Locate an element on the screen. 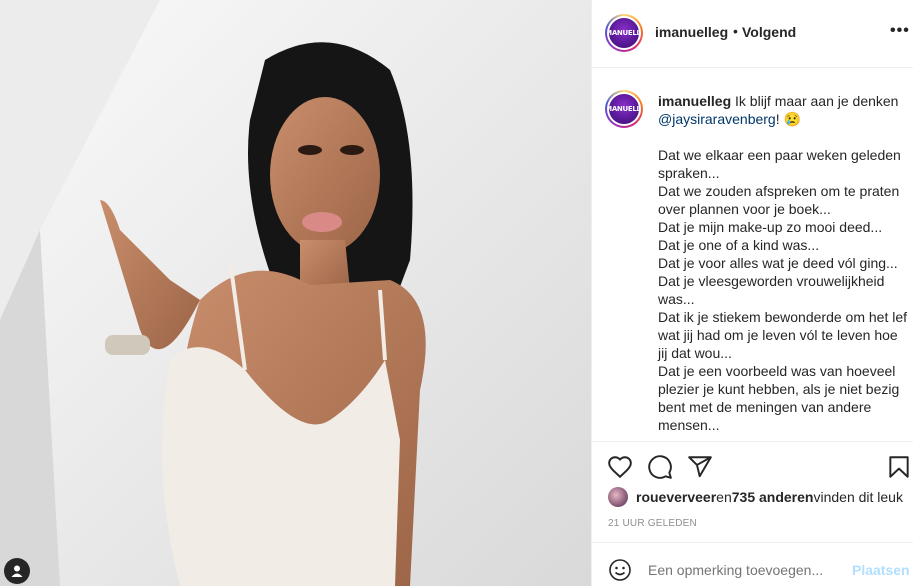  more-options-icon: ••• is located at coordinates (900, 31).